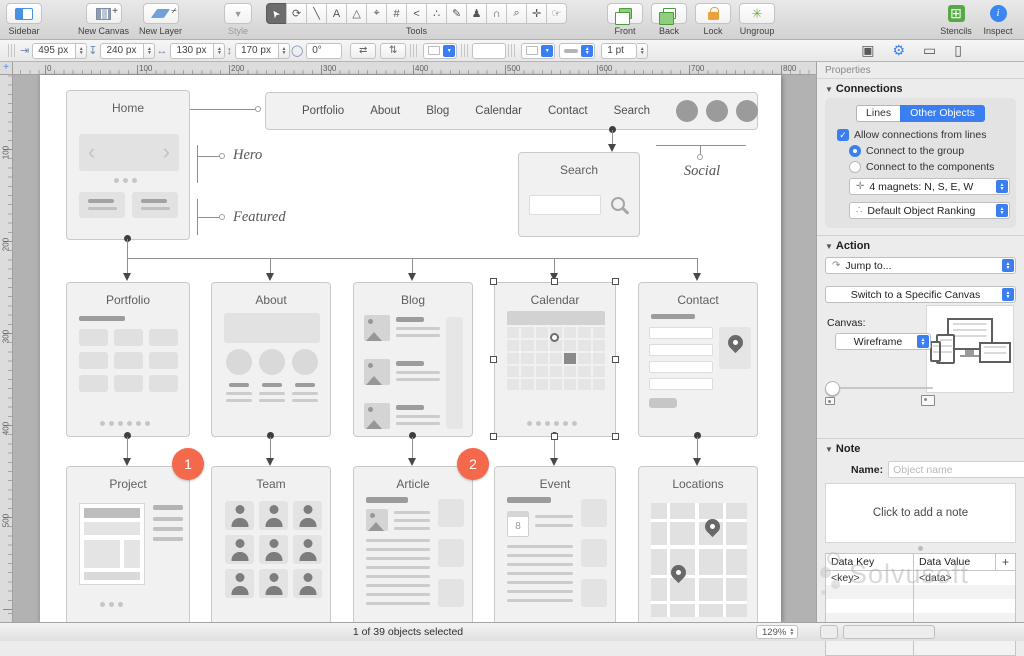  I want to click on sitemap-card-contact: Contact, so click(698, 359).